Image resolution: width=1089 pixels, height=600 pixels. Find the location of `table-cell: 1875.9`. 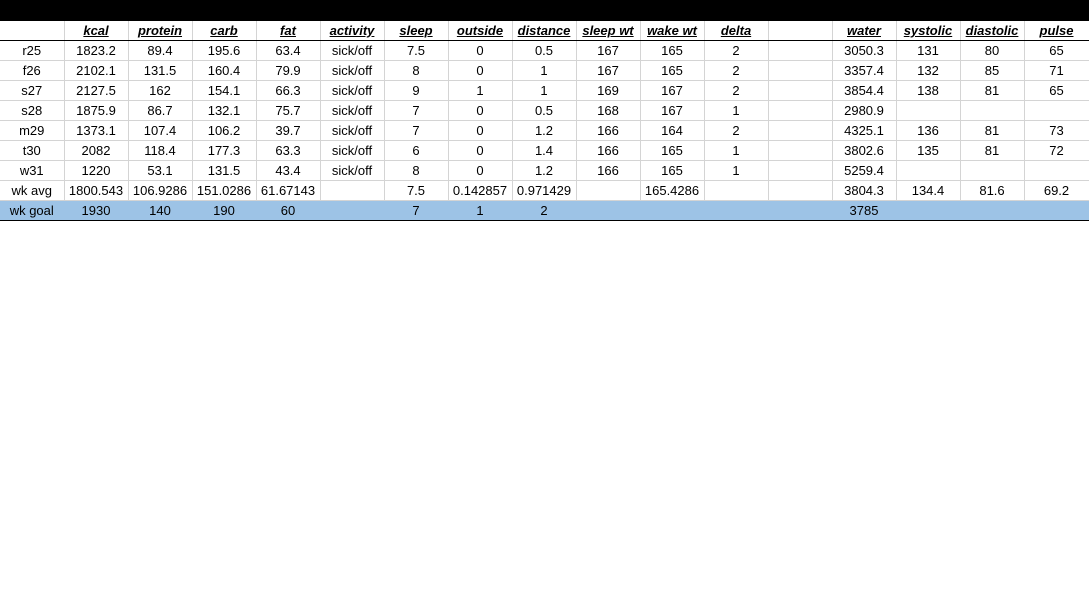

table-cell: 1875.9 is located at coordinates (96, 110).